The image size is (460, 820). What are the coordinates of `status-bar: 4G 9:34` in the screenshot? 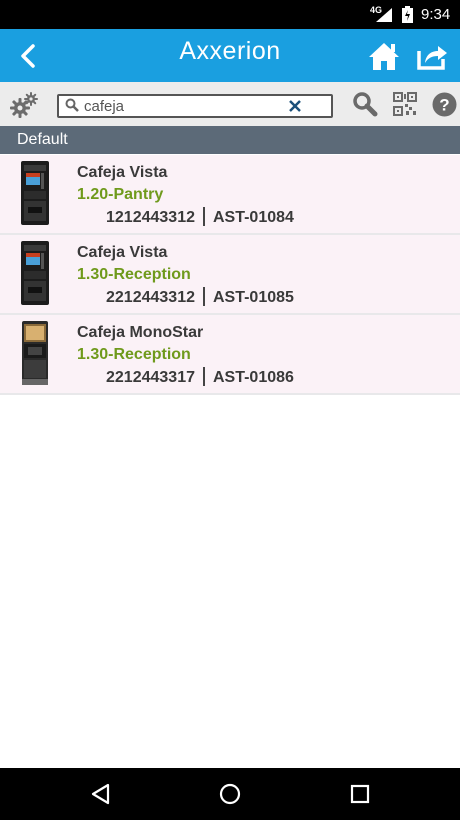 It's located at (230, 14).